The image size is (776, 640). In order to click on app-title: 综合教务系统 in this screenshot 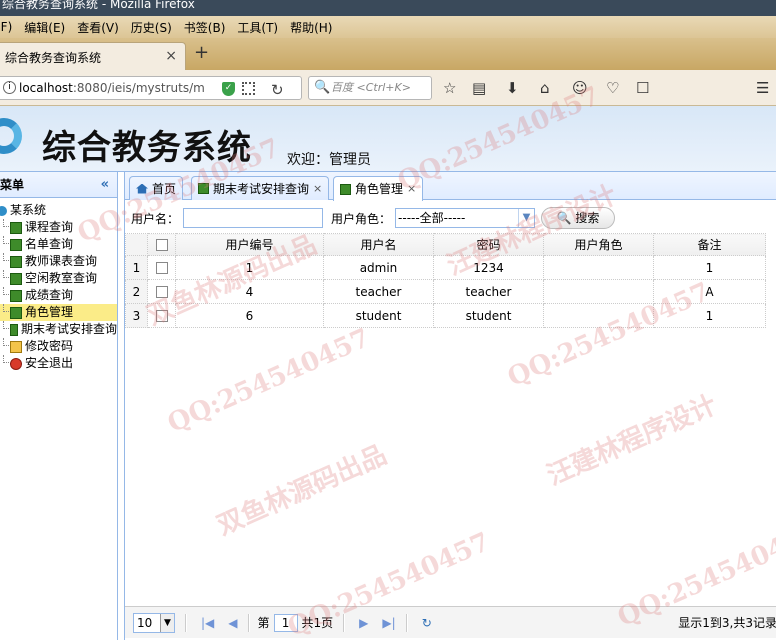, I will do `click(147, 148)`.